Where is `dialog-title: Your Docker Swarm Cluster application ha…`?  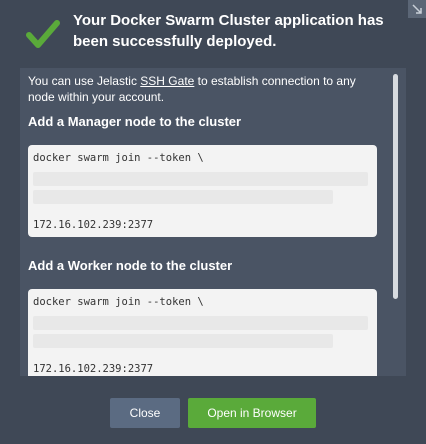
dialog-title: Your Docker Swarm Cluster application ha… is located at coordinates (228, 31).